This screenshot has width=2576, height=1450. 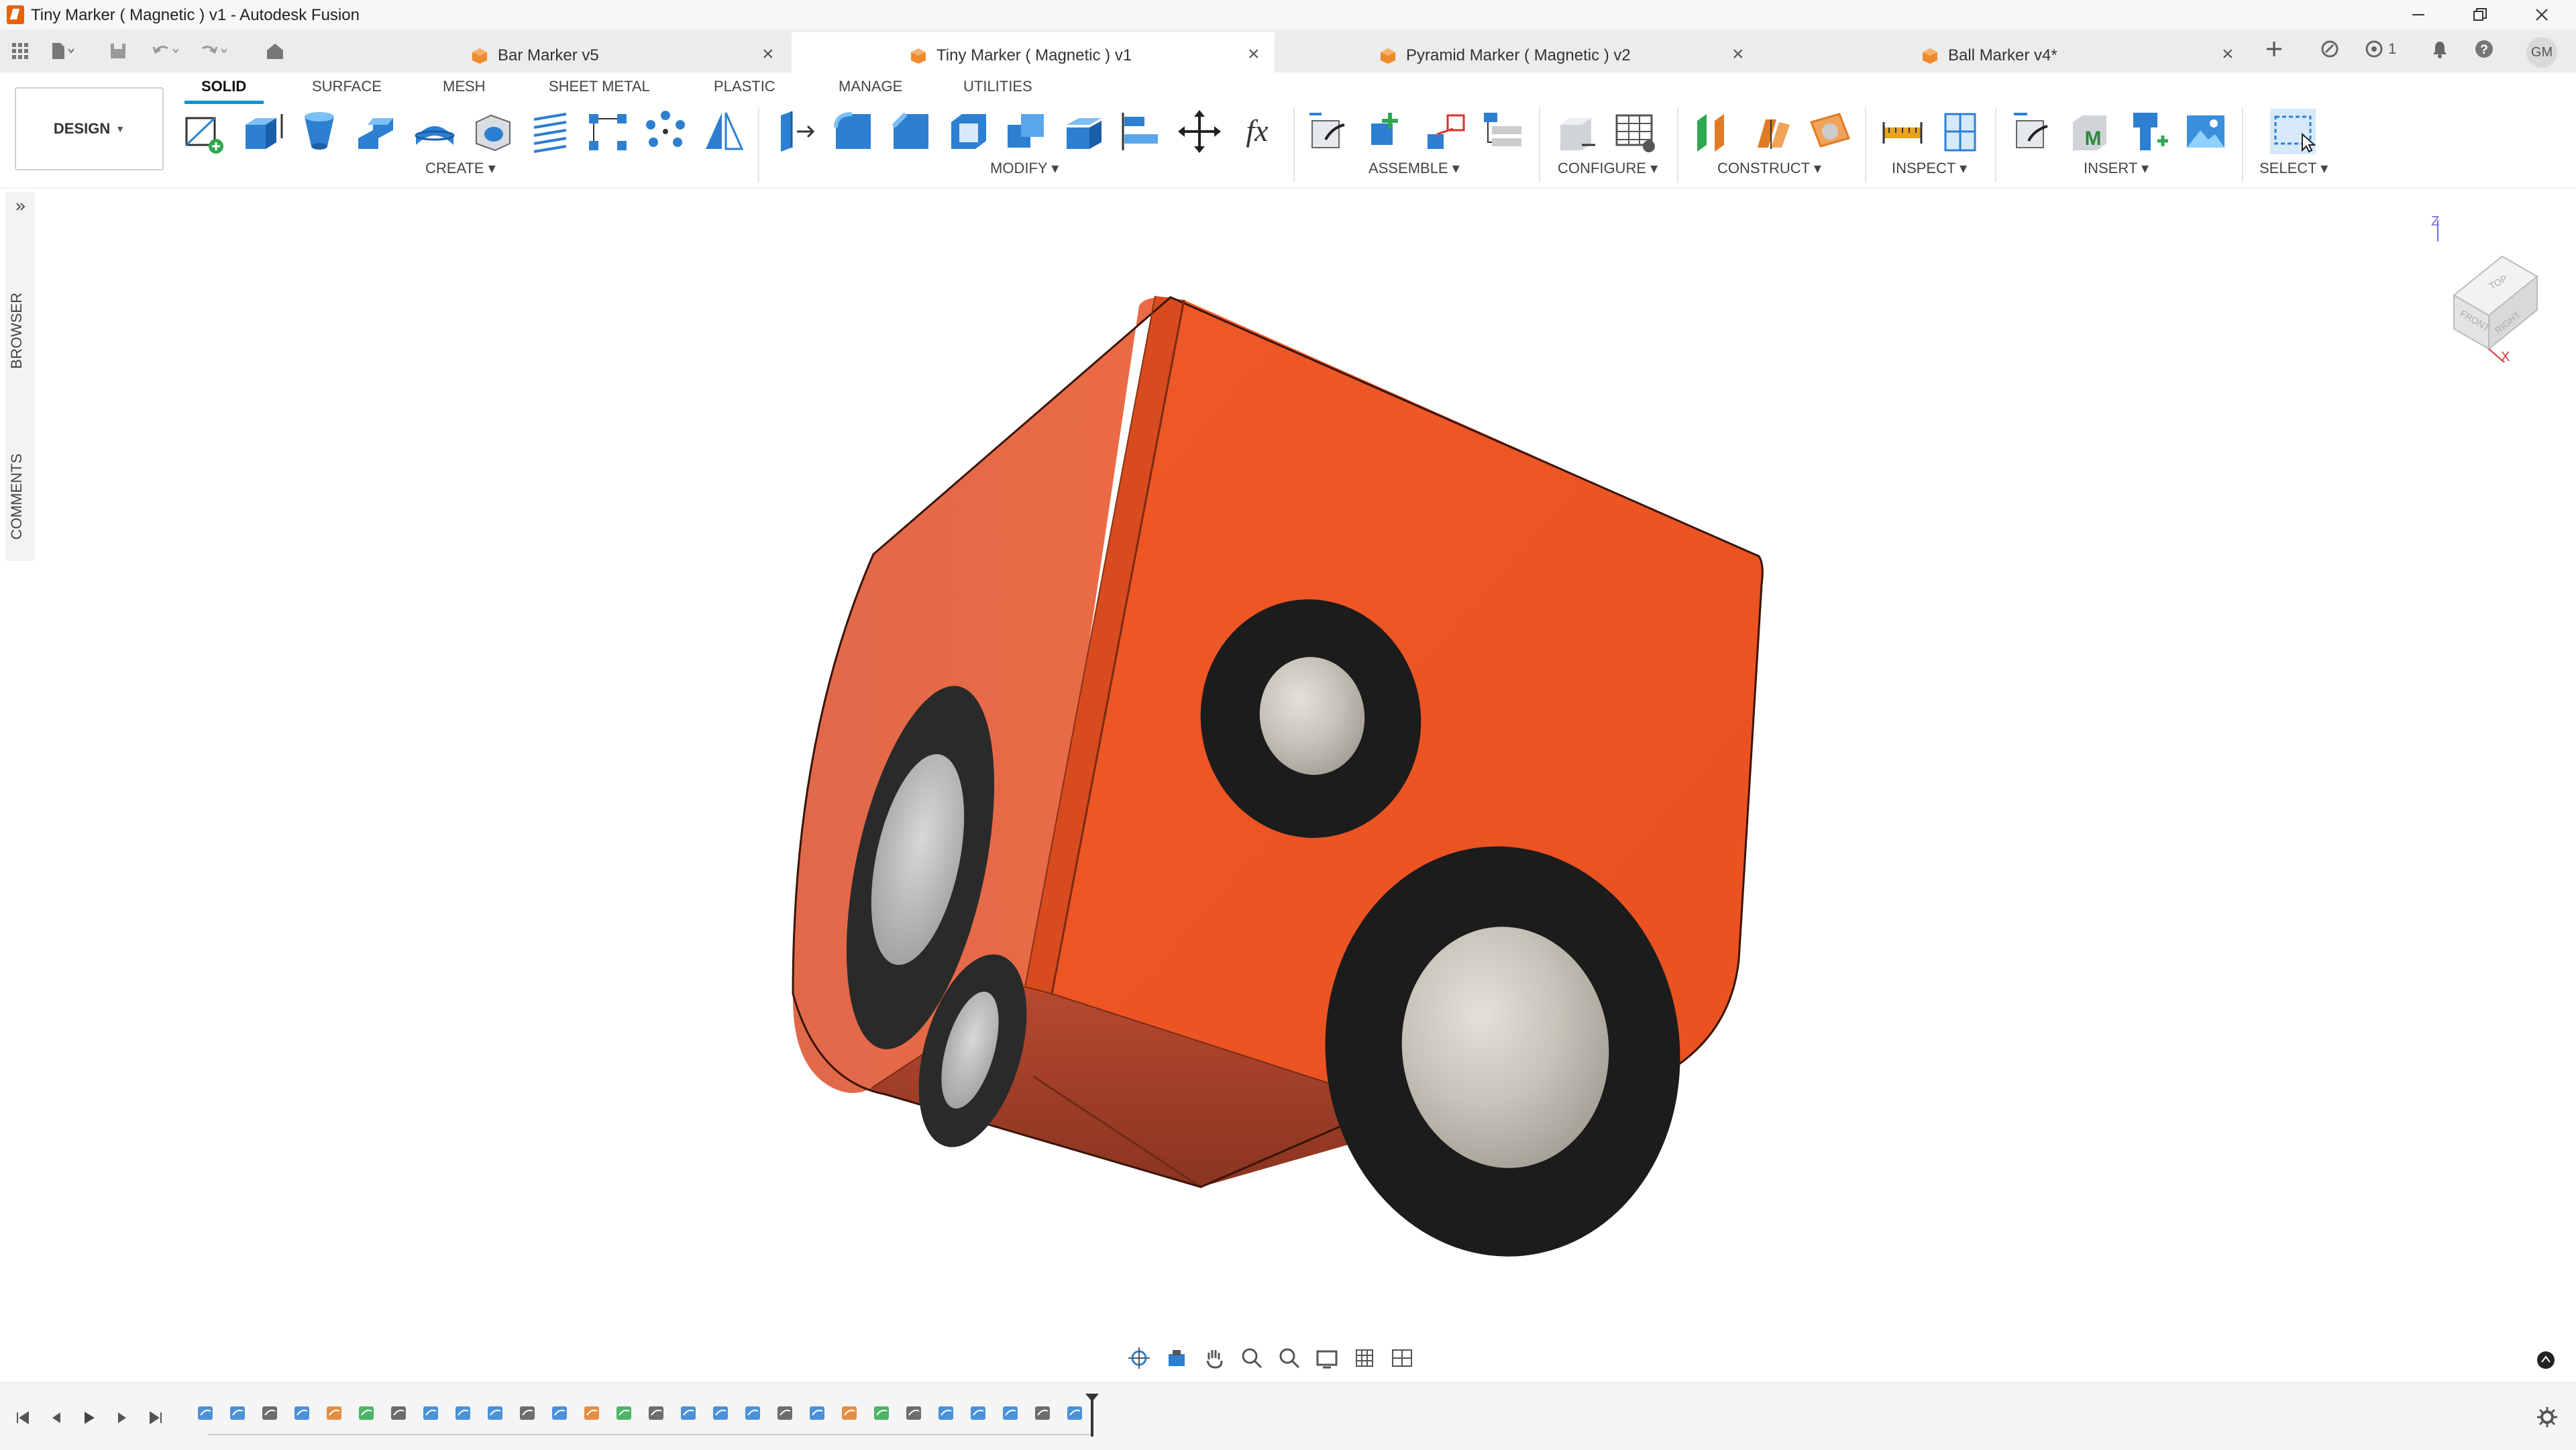 I want to click on pan-button, so click(x=1214, y=1358).